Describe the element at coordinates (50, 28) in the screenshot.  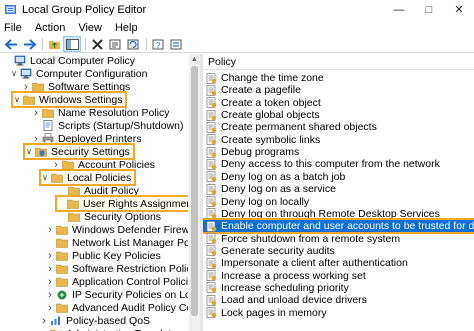
I see `menu-action: Action` at that location.